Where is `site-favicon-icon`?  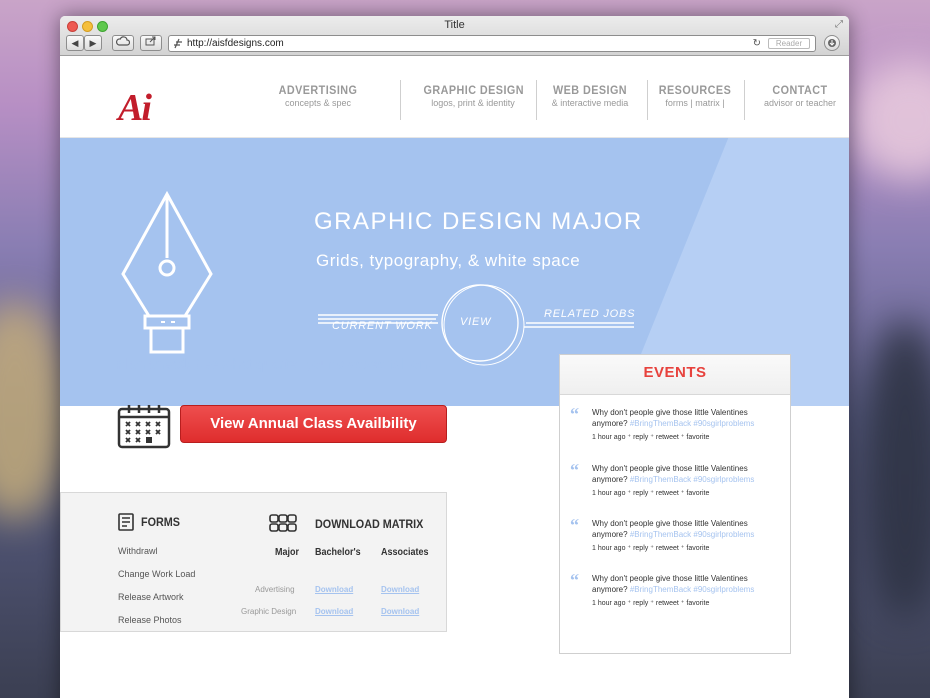
site-favicon-icon is located at coordinates (178, 43).